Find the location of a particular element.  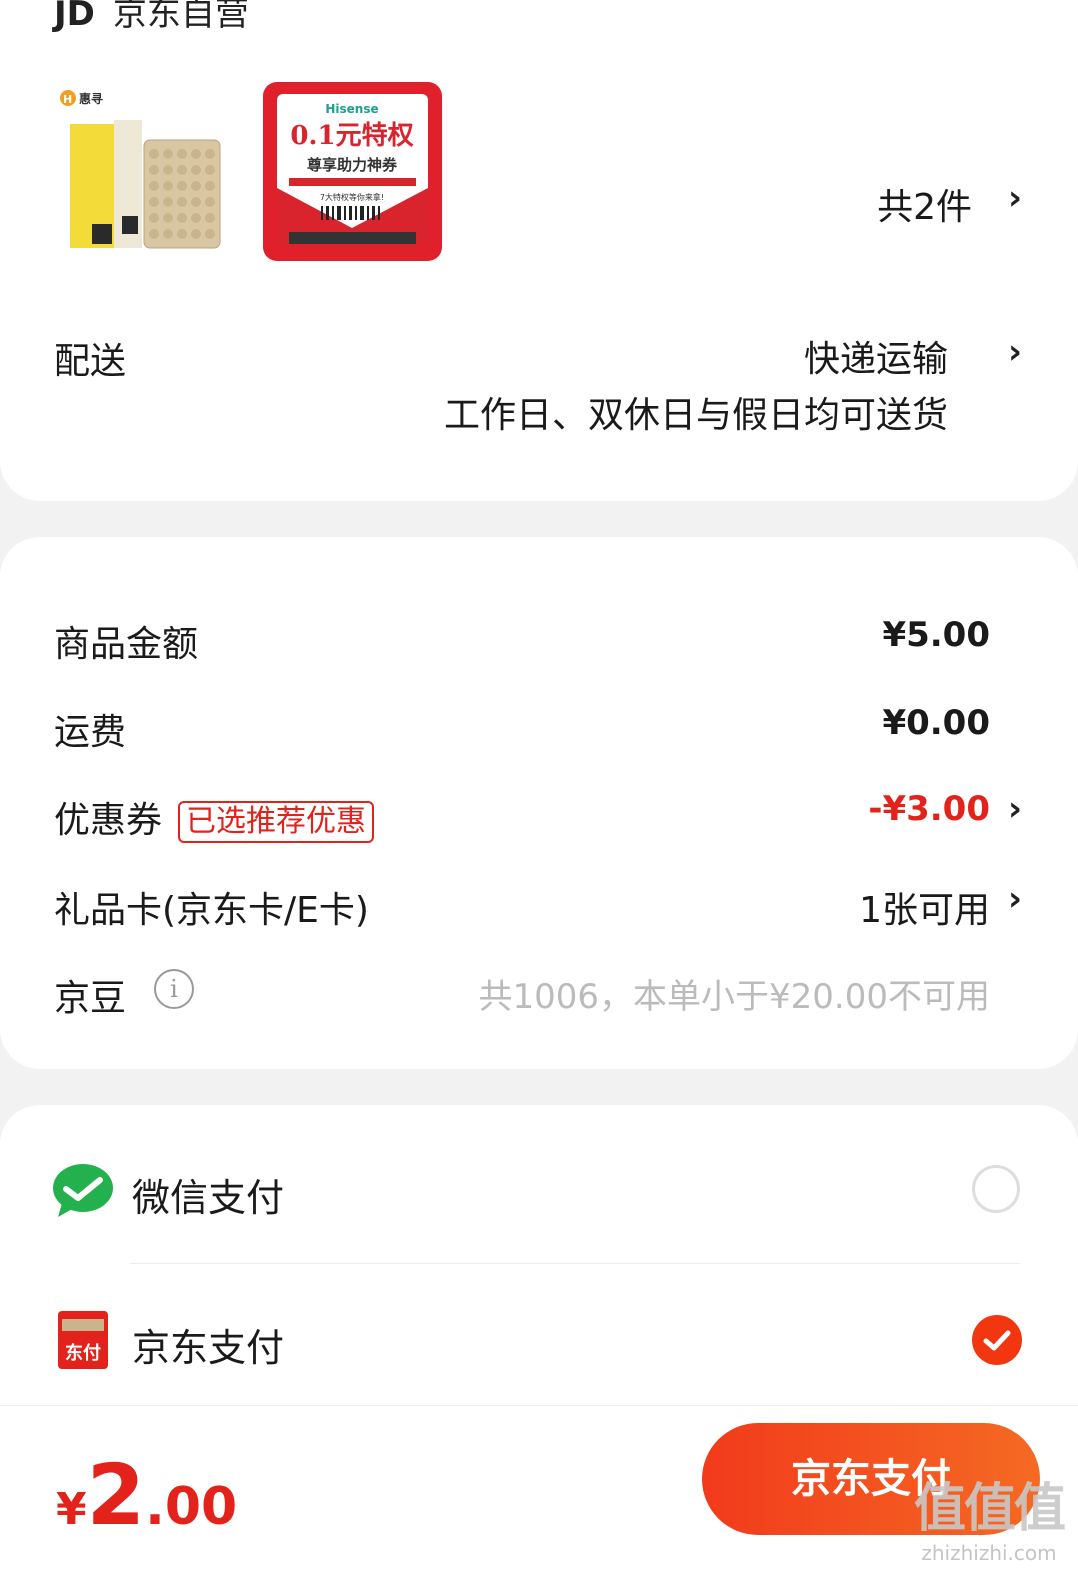

svg-text: H is located at coordinates (67, 99).